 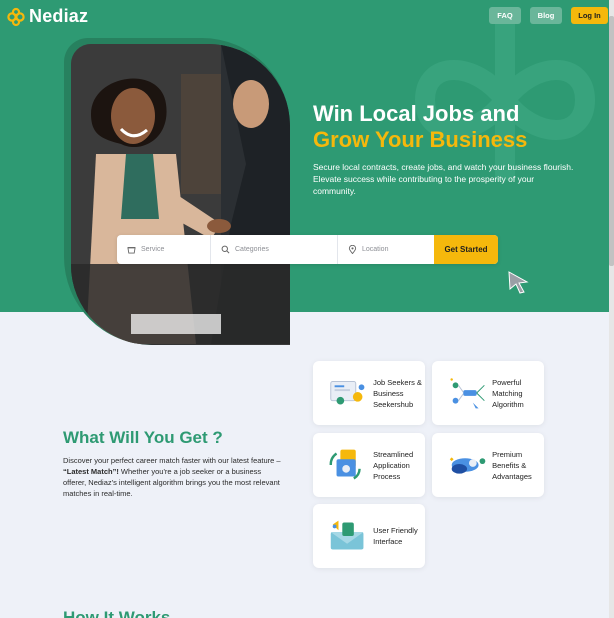 I want to click on get-started-button: Get Started, so click(x=466, y=249).